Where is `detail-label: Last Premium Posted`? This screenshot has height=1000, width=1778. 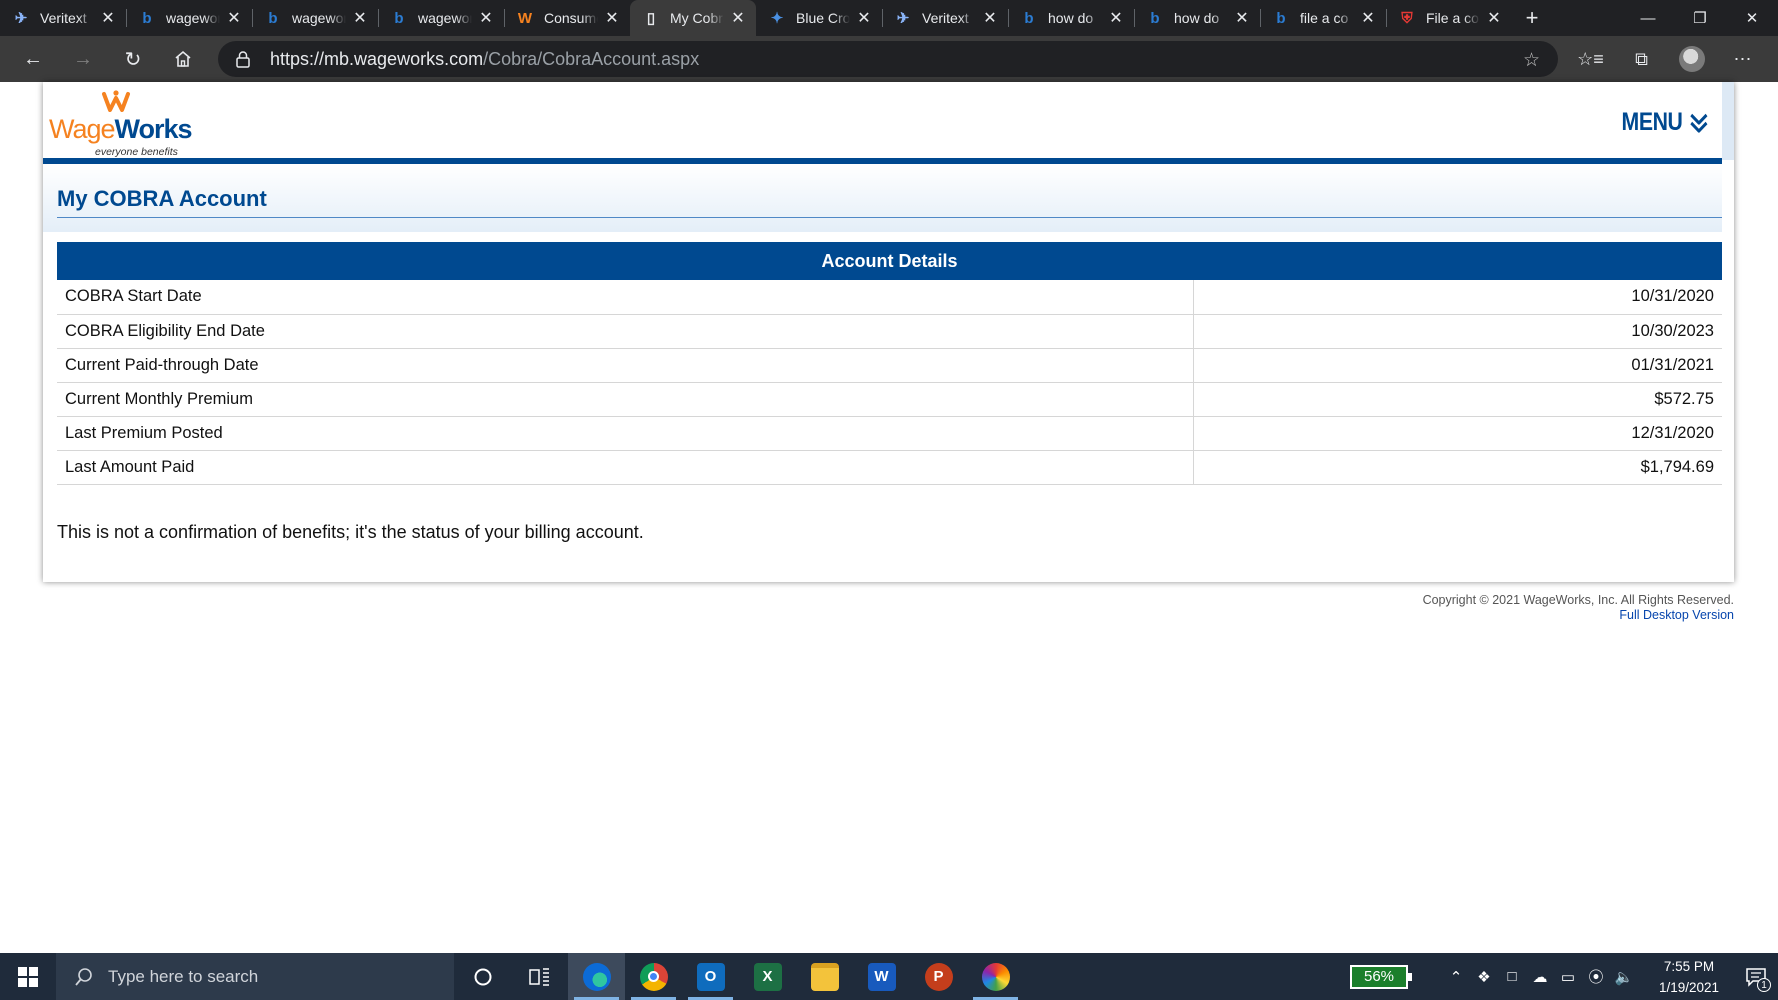
detail-label: Last Premium Posted is located at coordinates (625, 433).